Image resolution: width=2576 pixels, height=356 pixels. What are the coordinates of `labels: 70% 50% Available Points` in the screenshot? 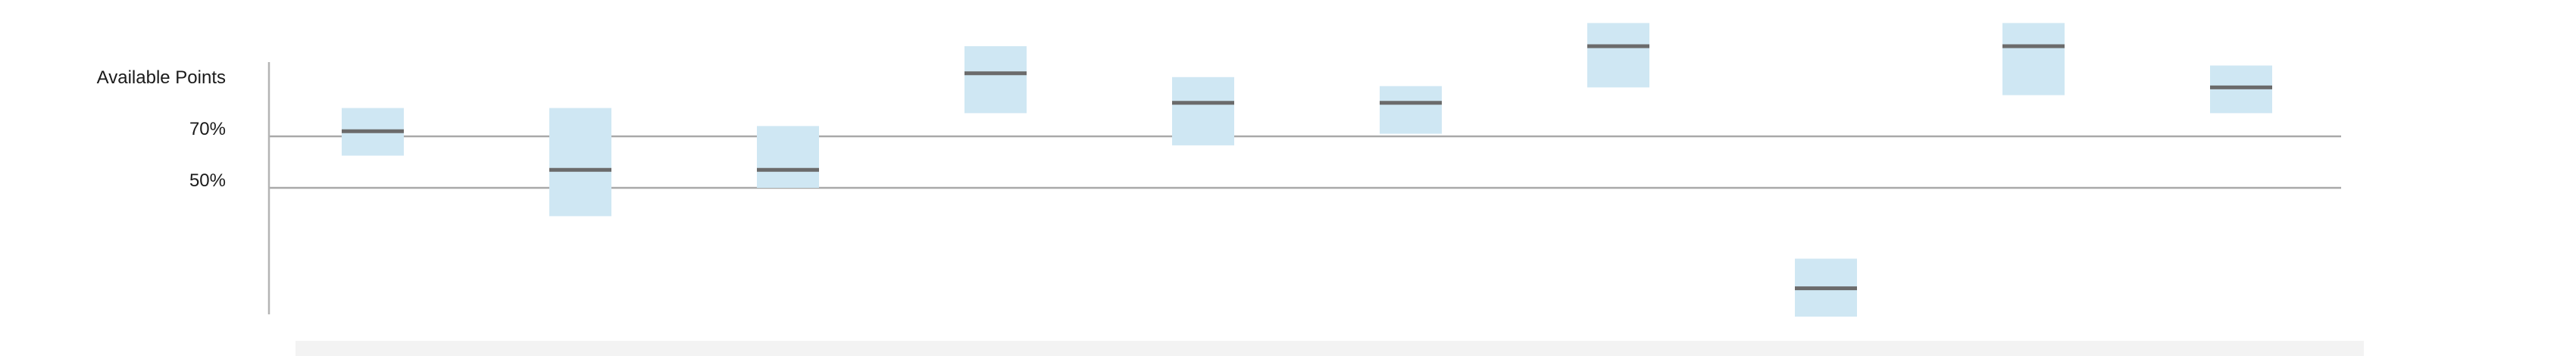 It's located at (161, 129).